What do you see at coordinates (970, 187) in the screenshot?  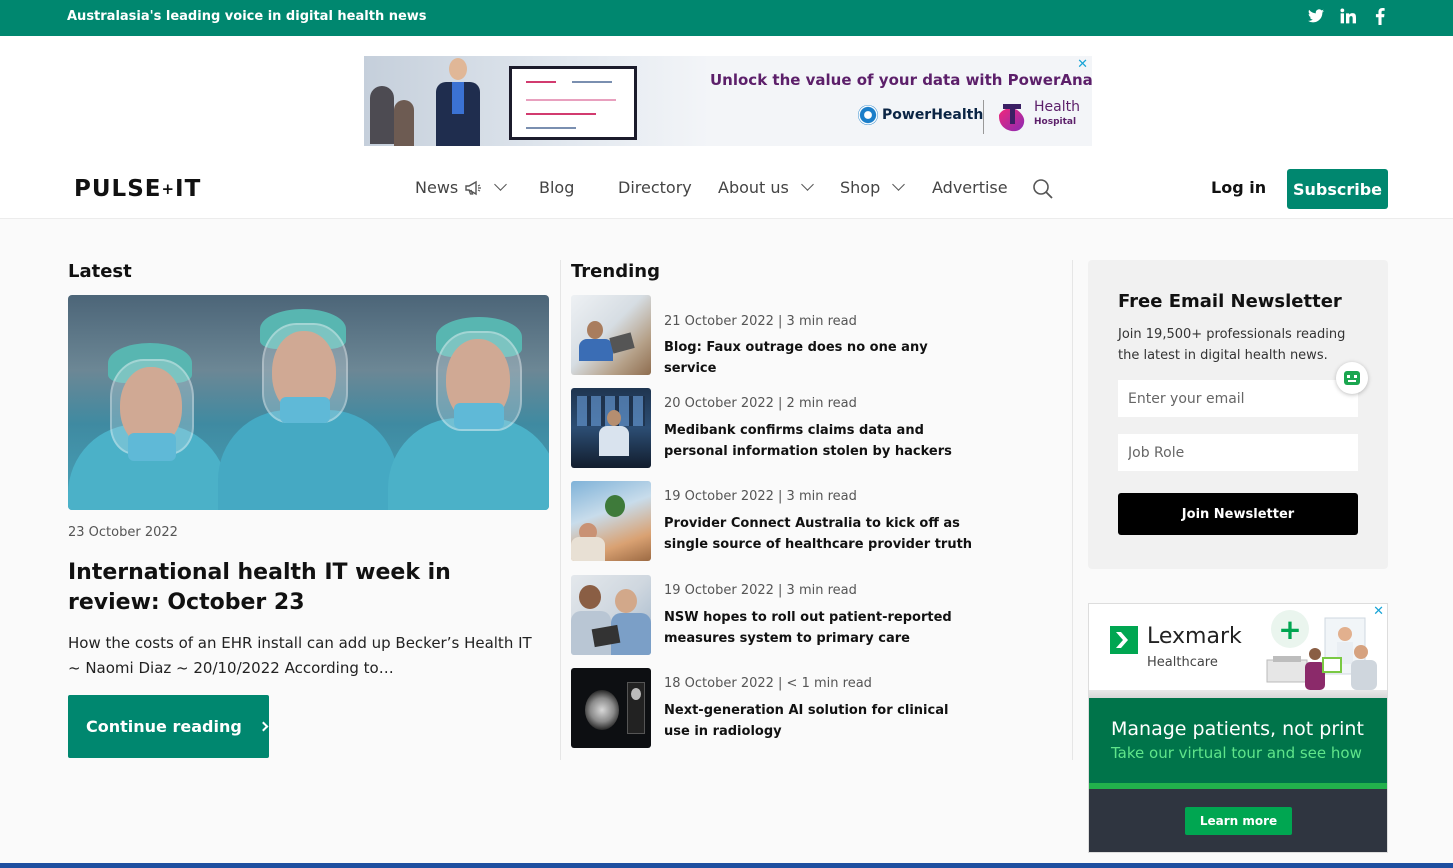 I see `nav-advertise: Advertise` at bounding box center [970, 187].